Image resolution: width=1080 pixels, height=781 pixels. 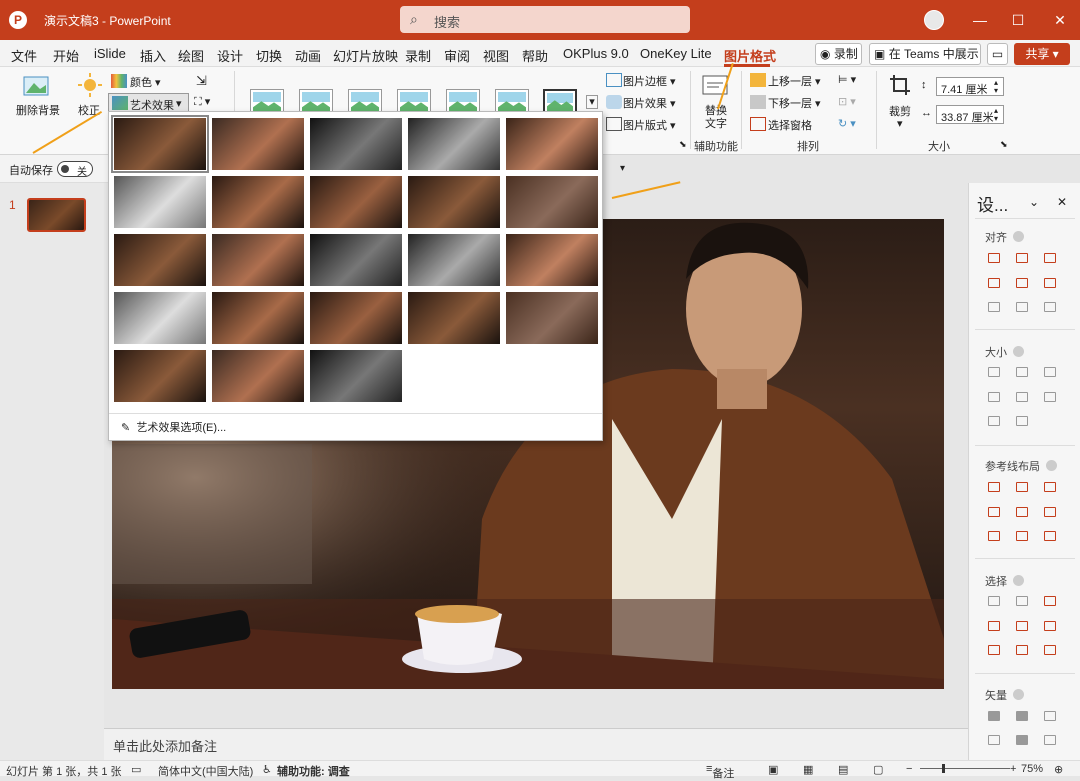 What do you see at coordinates (457, 55) in the screenshot?
I see `menu-review: 审阅` at bounding box center [457, 55].